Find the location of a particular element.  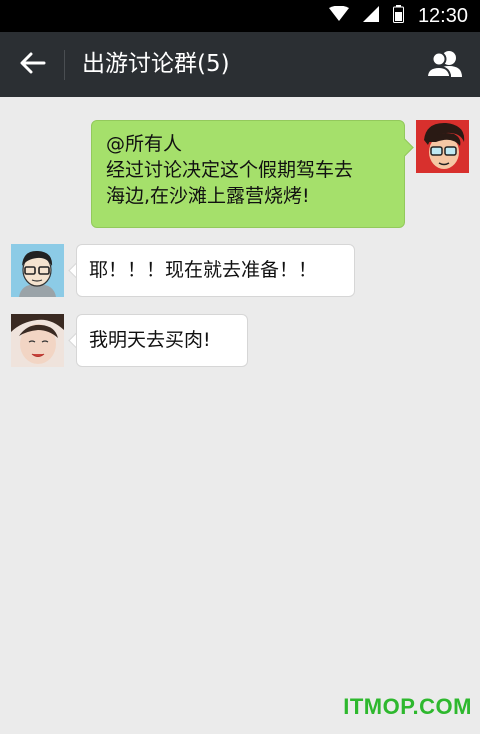

battery-icon is located at coordinates (398, 16).